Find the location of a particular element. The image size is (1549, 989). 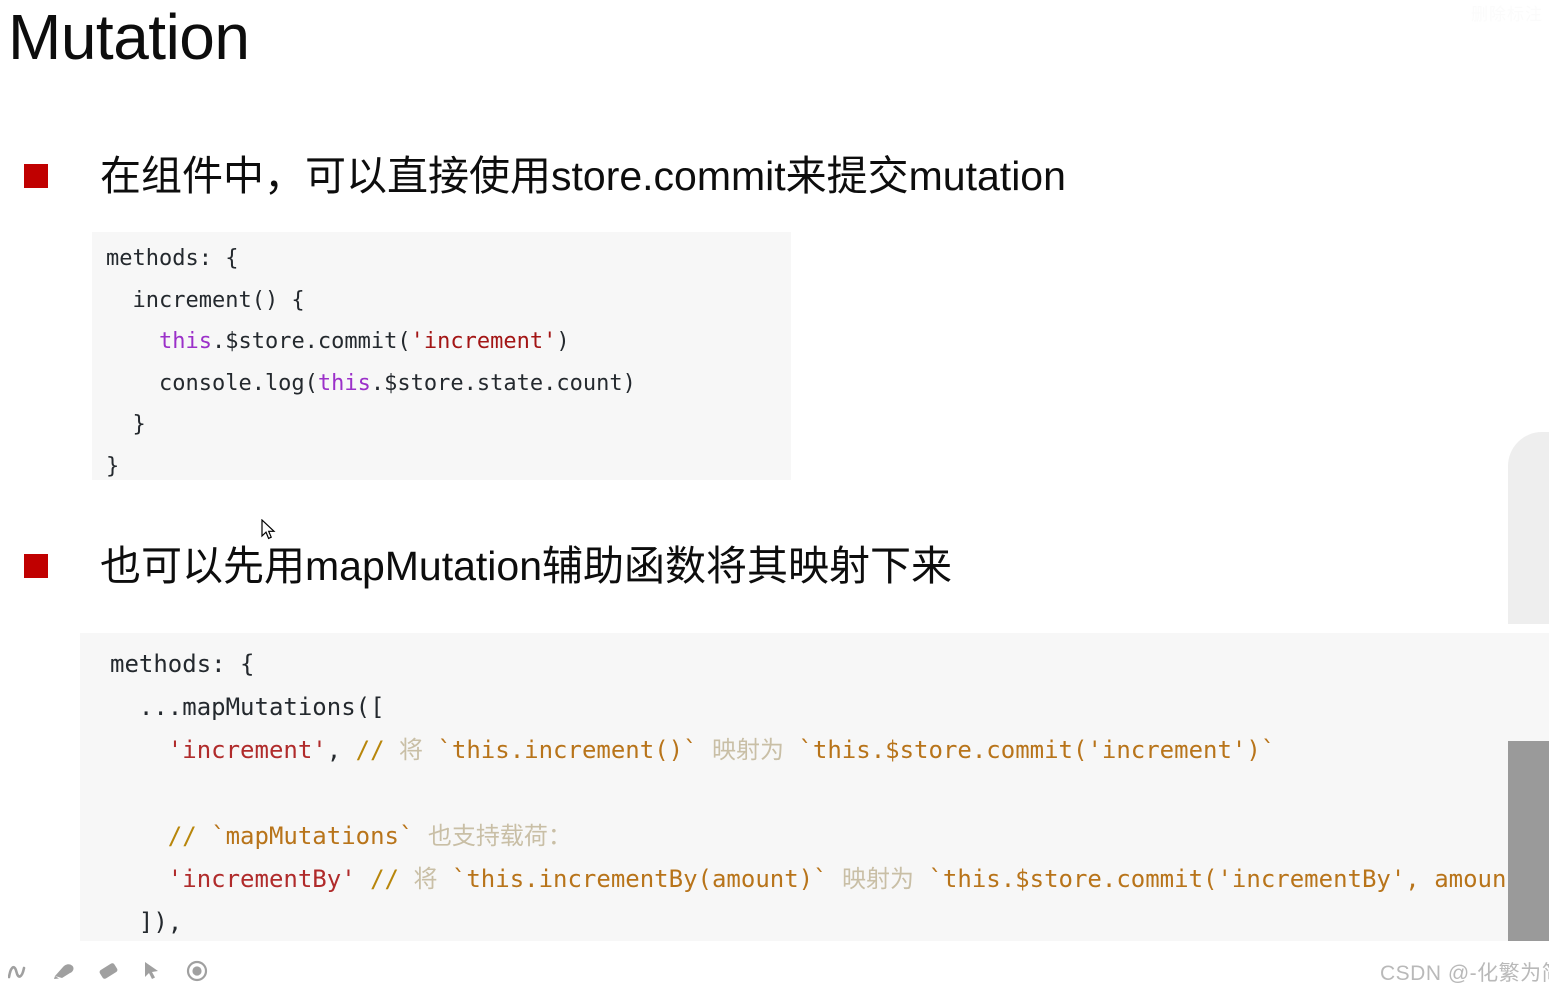

code-line: ...mapMutations([ is located at coordinates (829, 707).